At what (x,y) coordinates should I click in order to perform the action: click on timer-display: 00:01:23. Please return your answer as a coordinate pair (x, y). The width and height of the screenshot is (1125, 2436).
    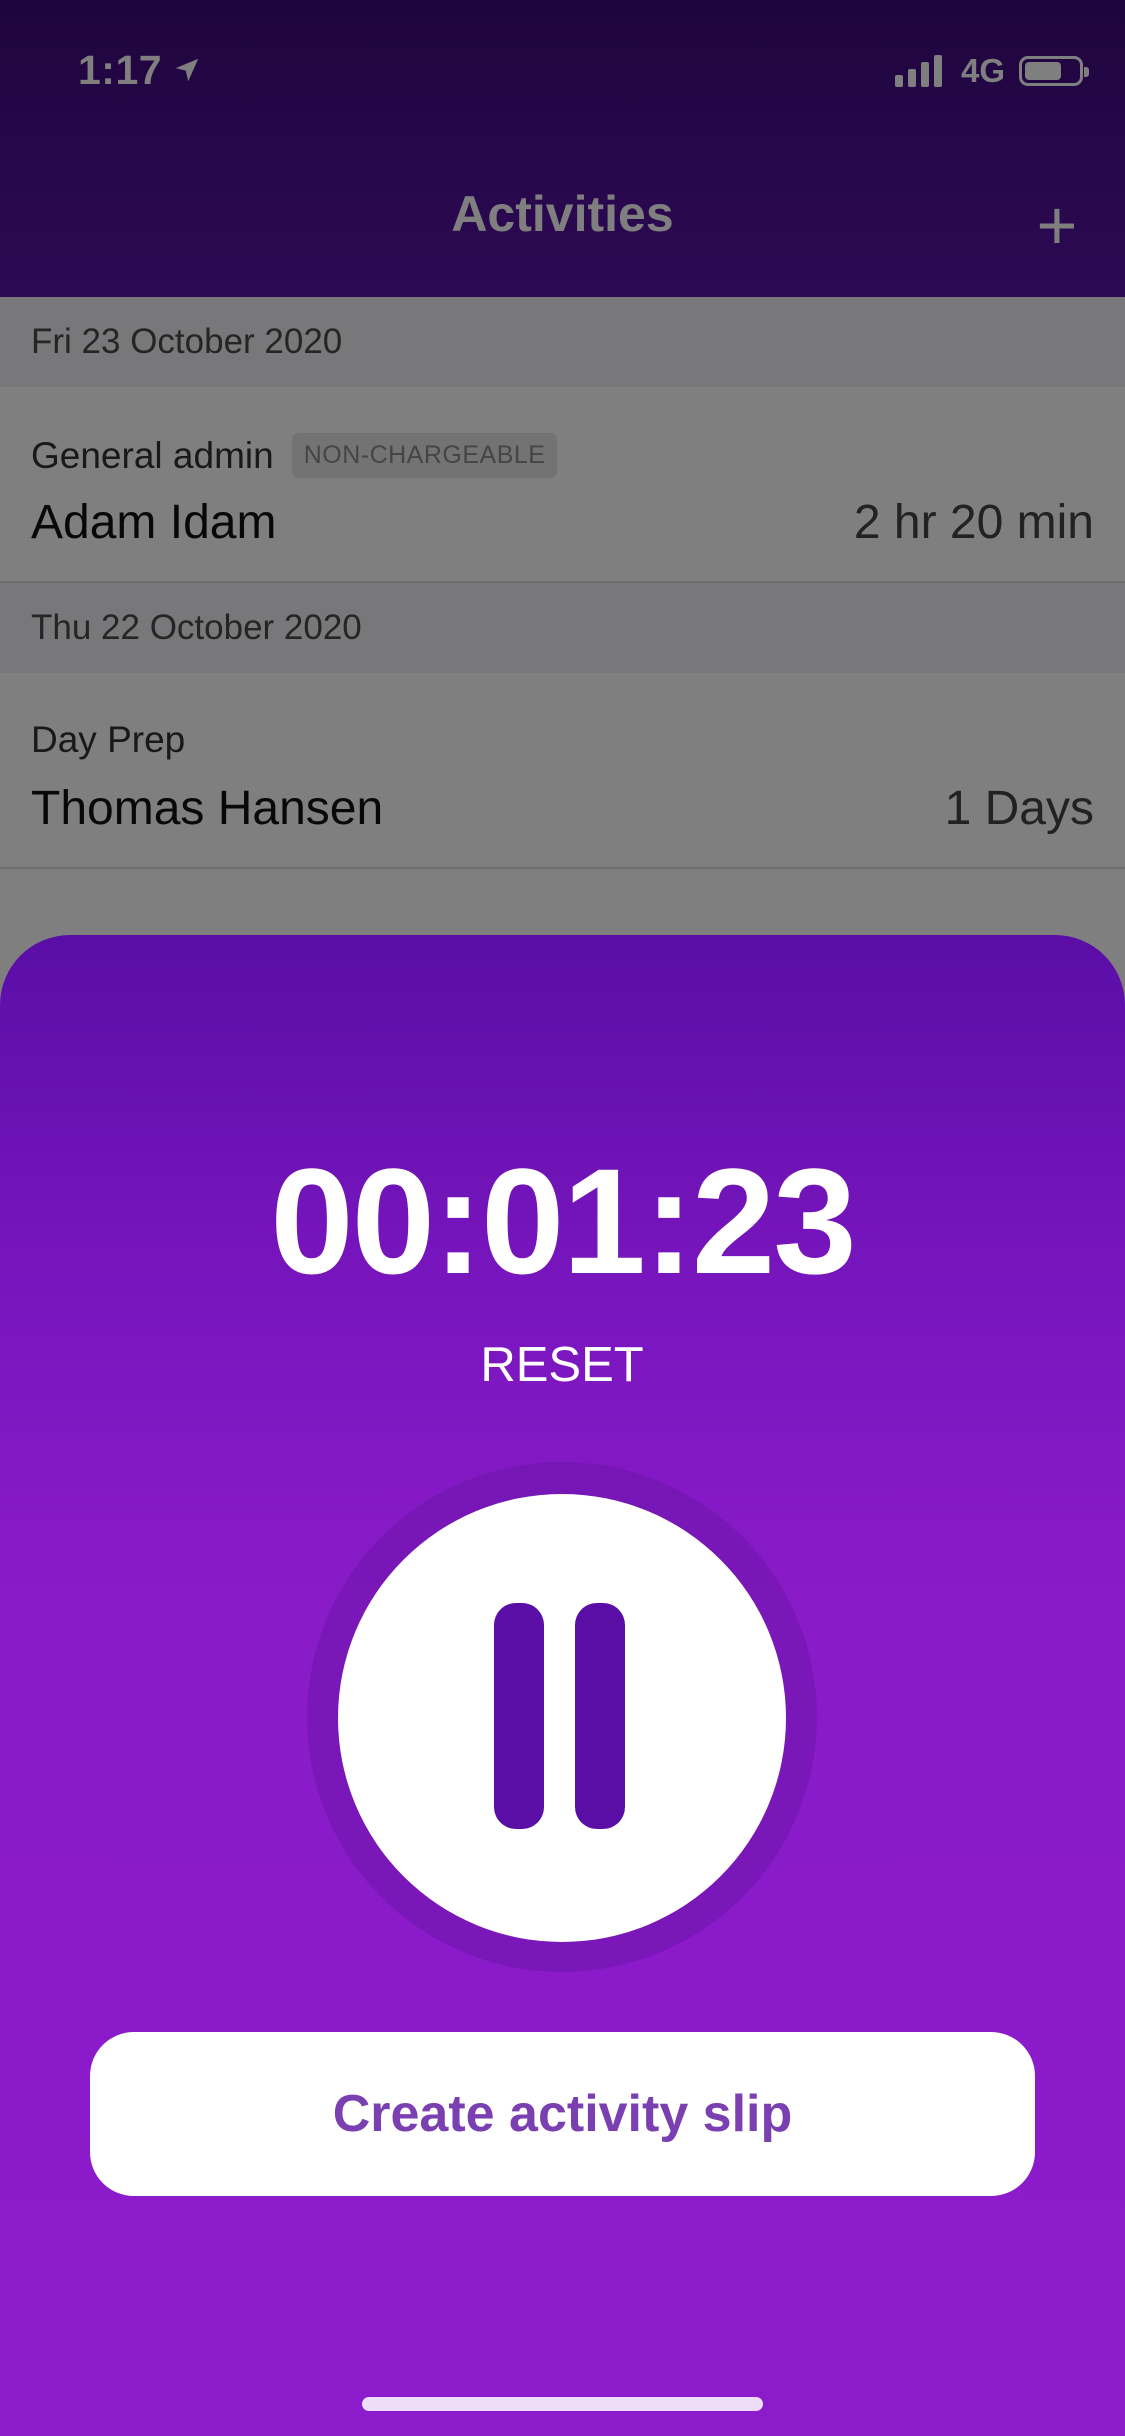
    Looking at the image, I should click on (563, 1221).